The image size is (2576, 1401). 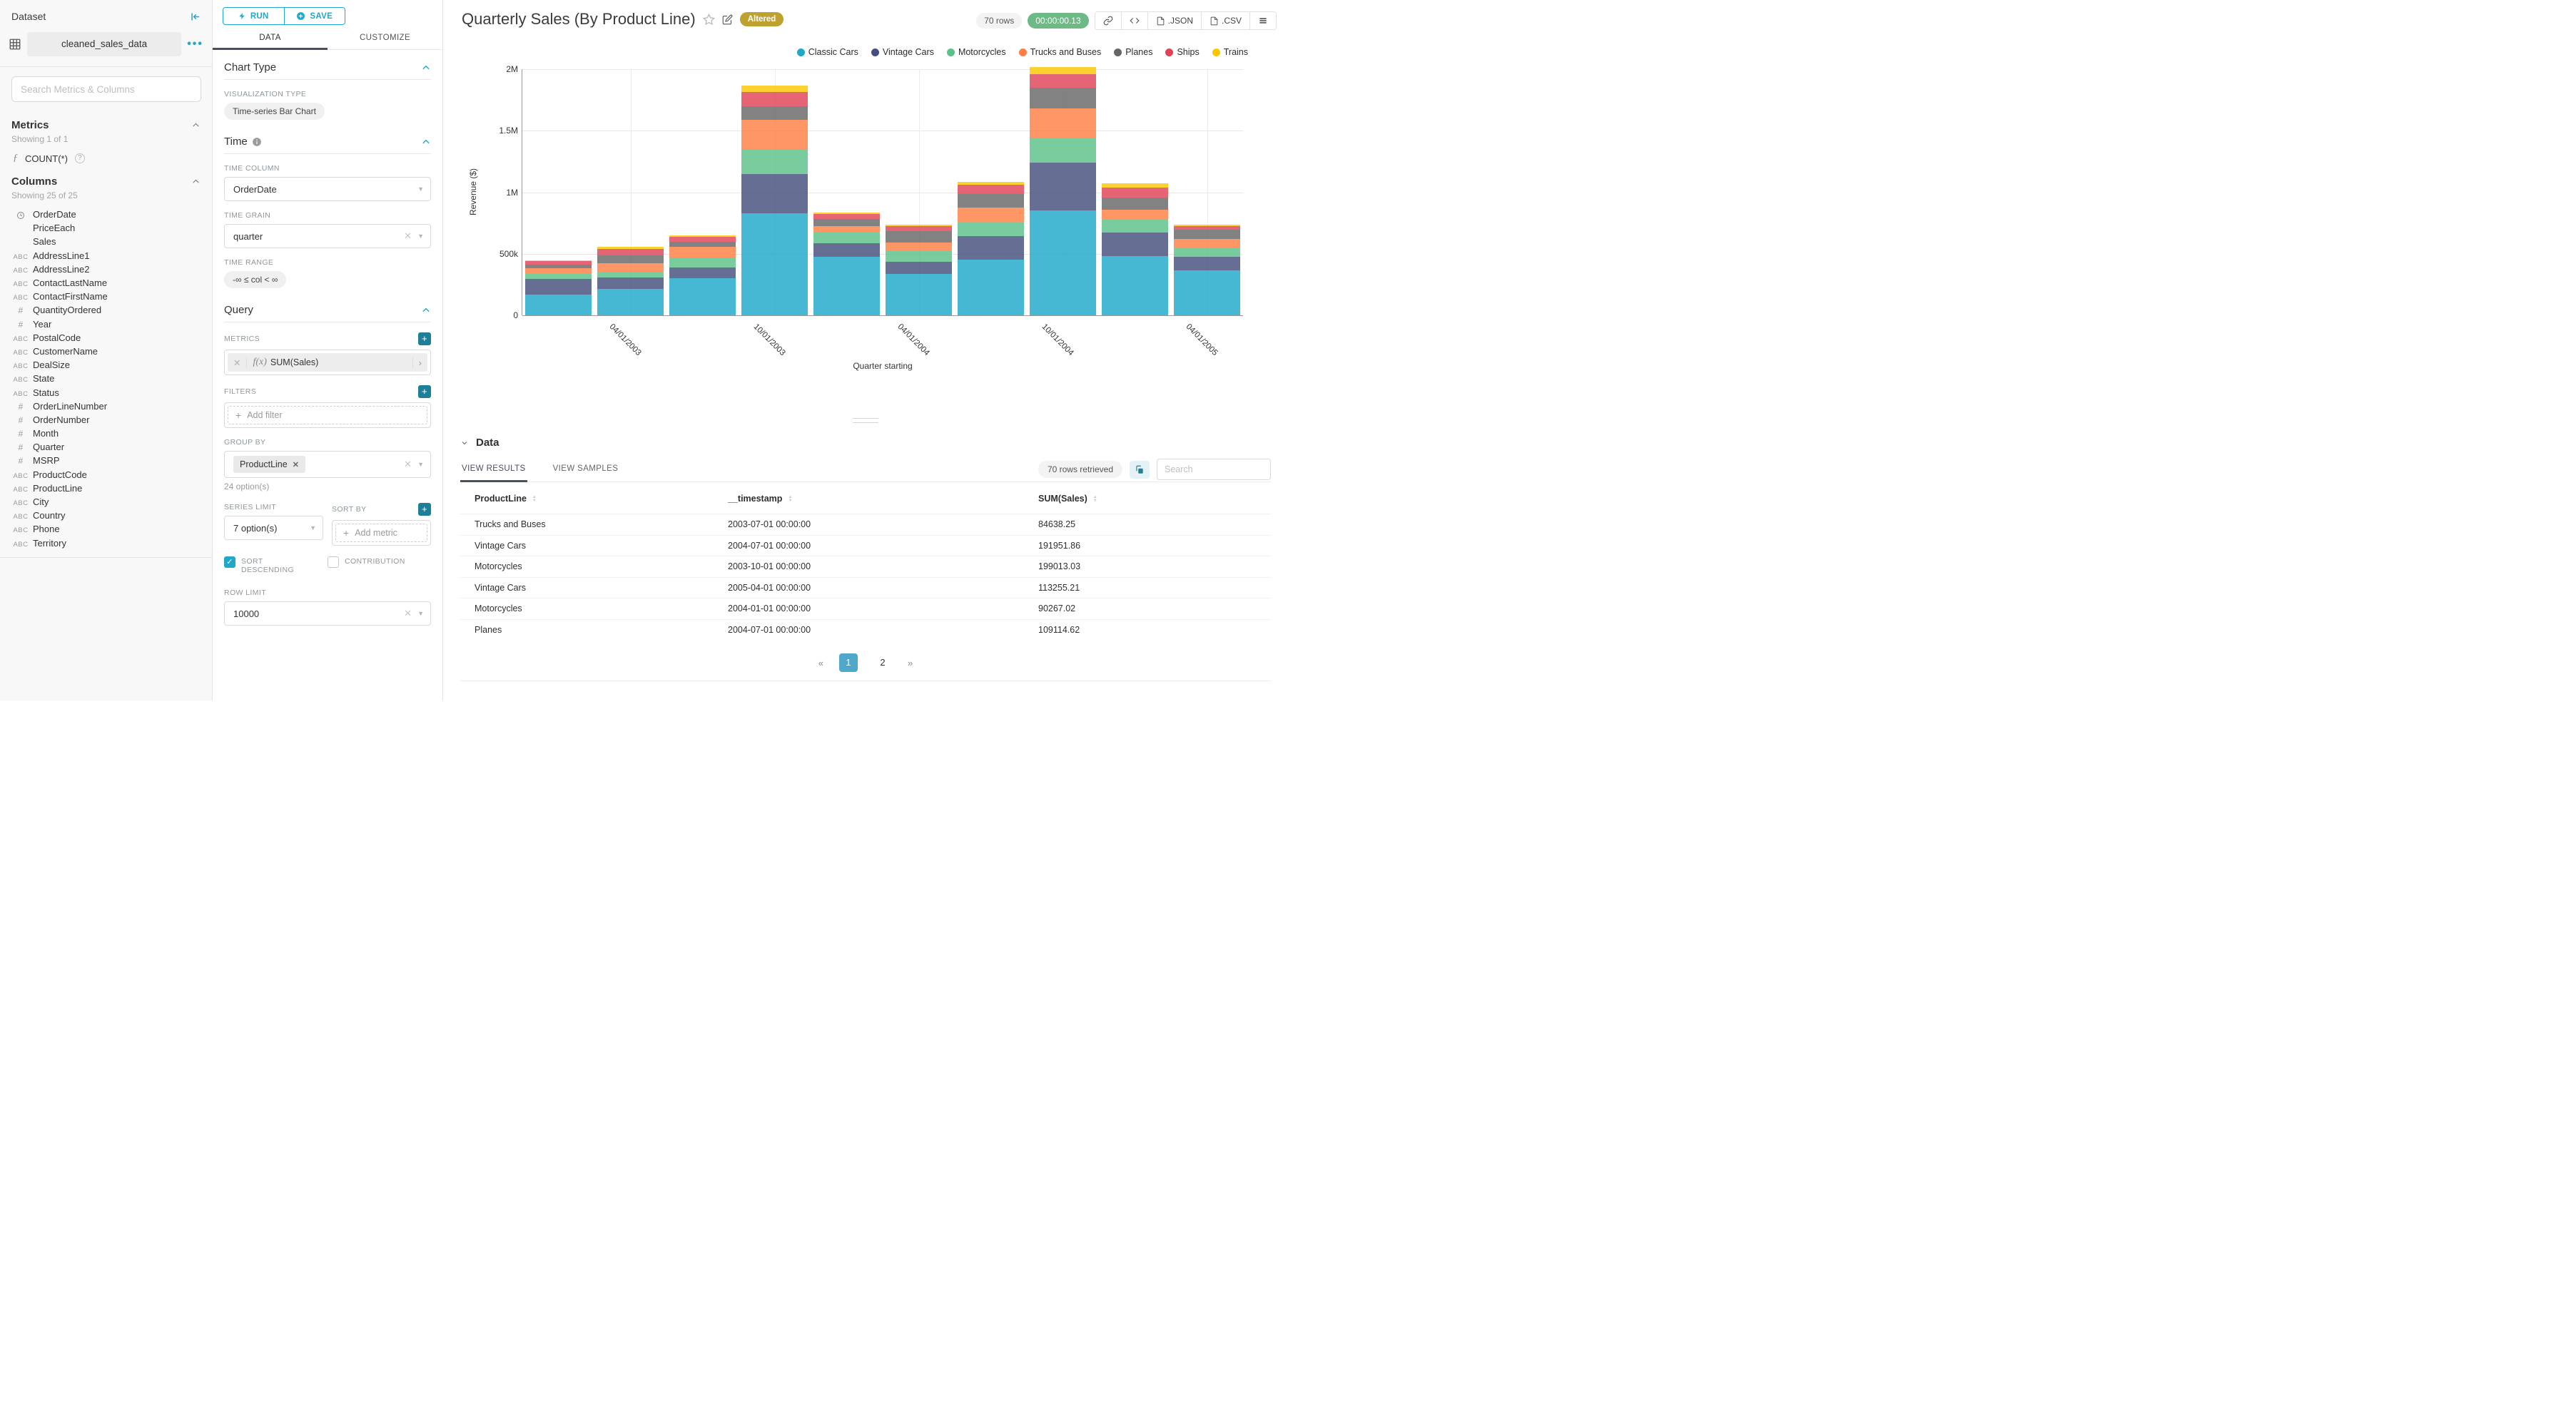 I want to click on legend-item: Vintage Cars, so click(x=902, y=52).